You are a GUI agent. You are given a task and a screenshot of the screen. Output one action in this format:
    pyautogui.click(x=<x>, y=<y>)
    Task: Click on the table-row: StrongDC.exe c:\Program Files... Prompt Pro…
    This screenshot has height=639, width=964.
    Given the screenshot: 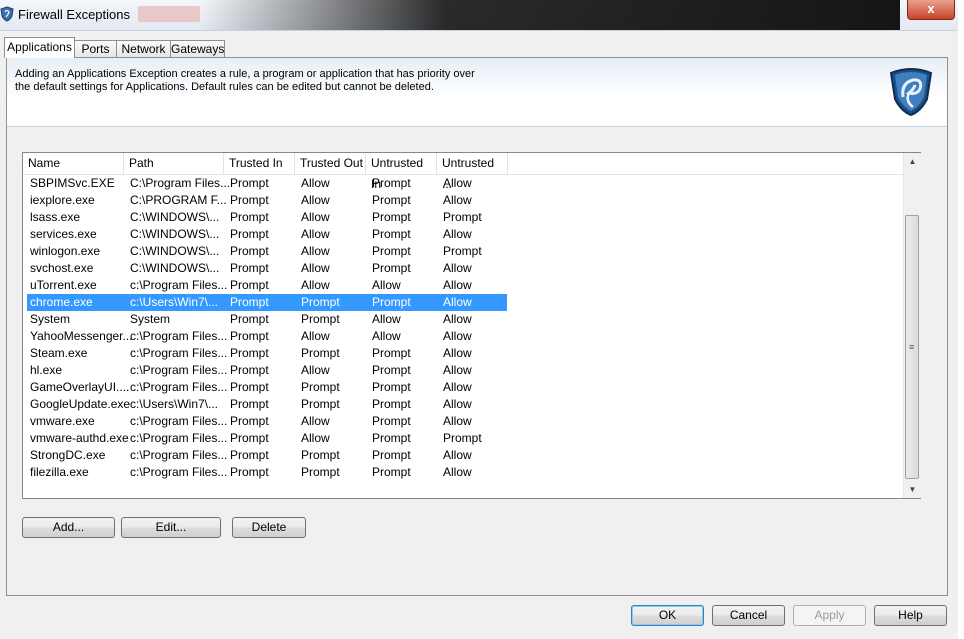 What is the action you would take?
    pyautogui.click(x=267, y=455)
    